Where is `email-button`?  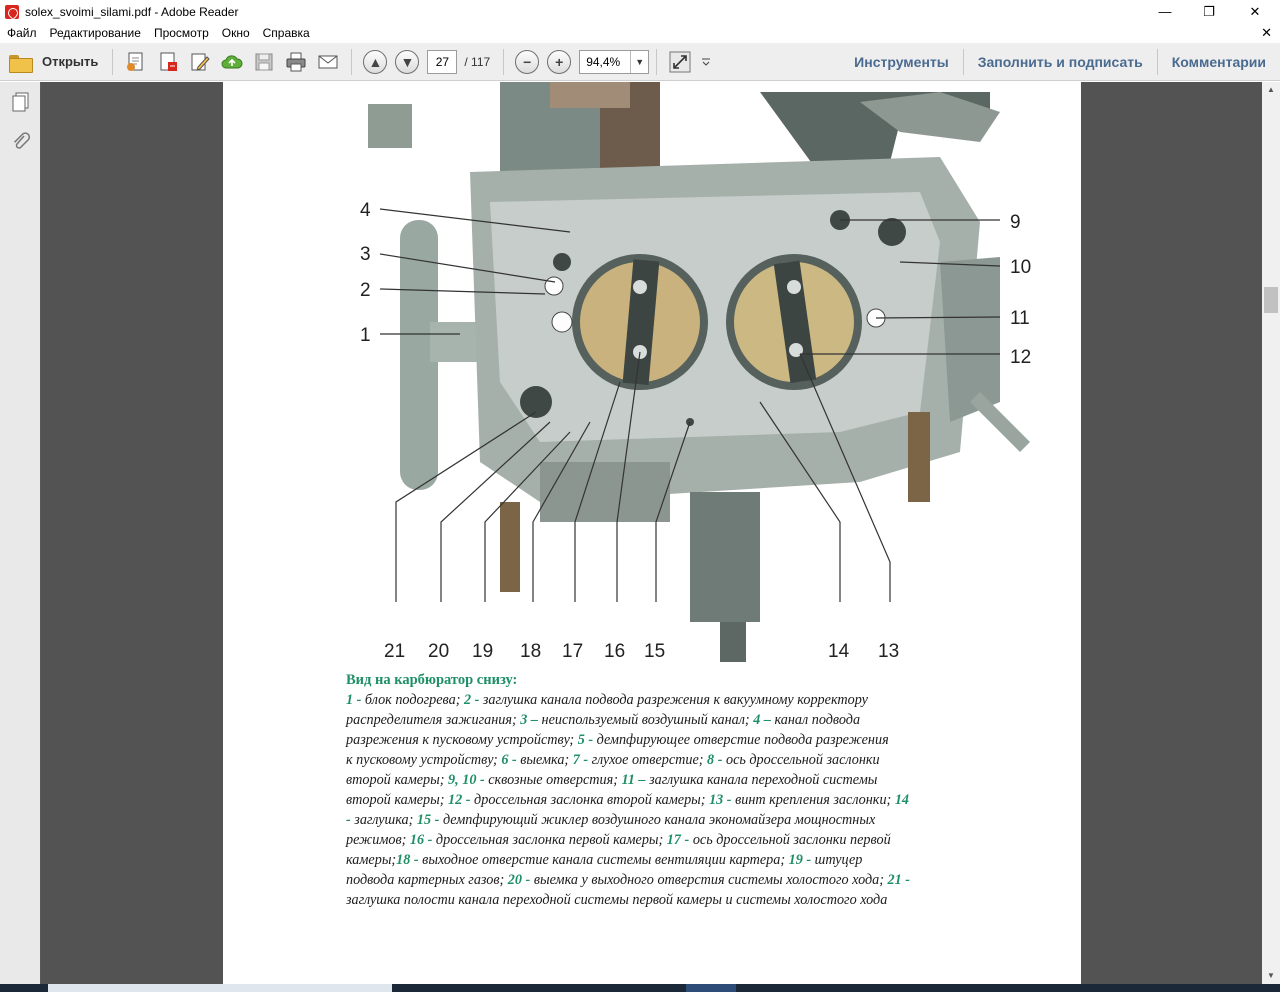
email-button is located at coordinates (328, 62).